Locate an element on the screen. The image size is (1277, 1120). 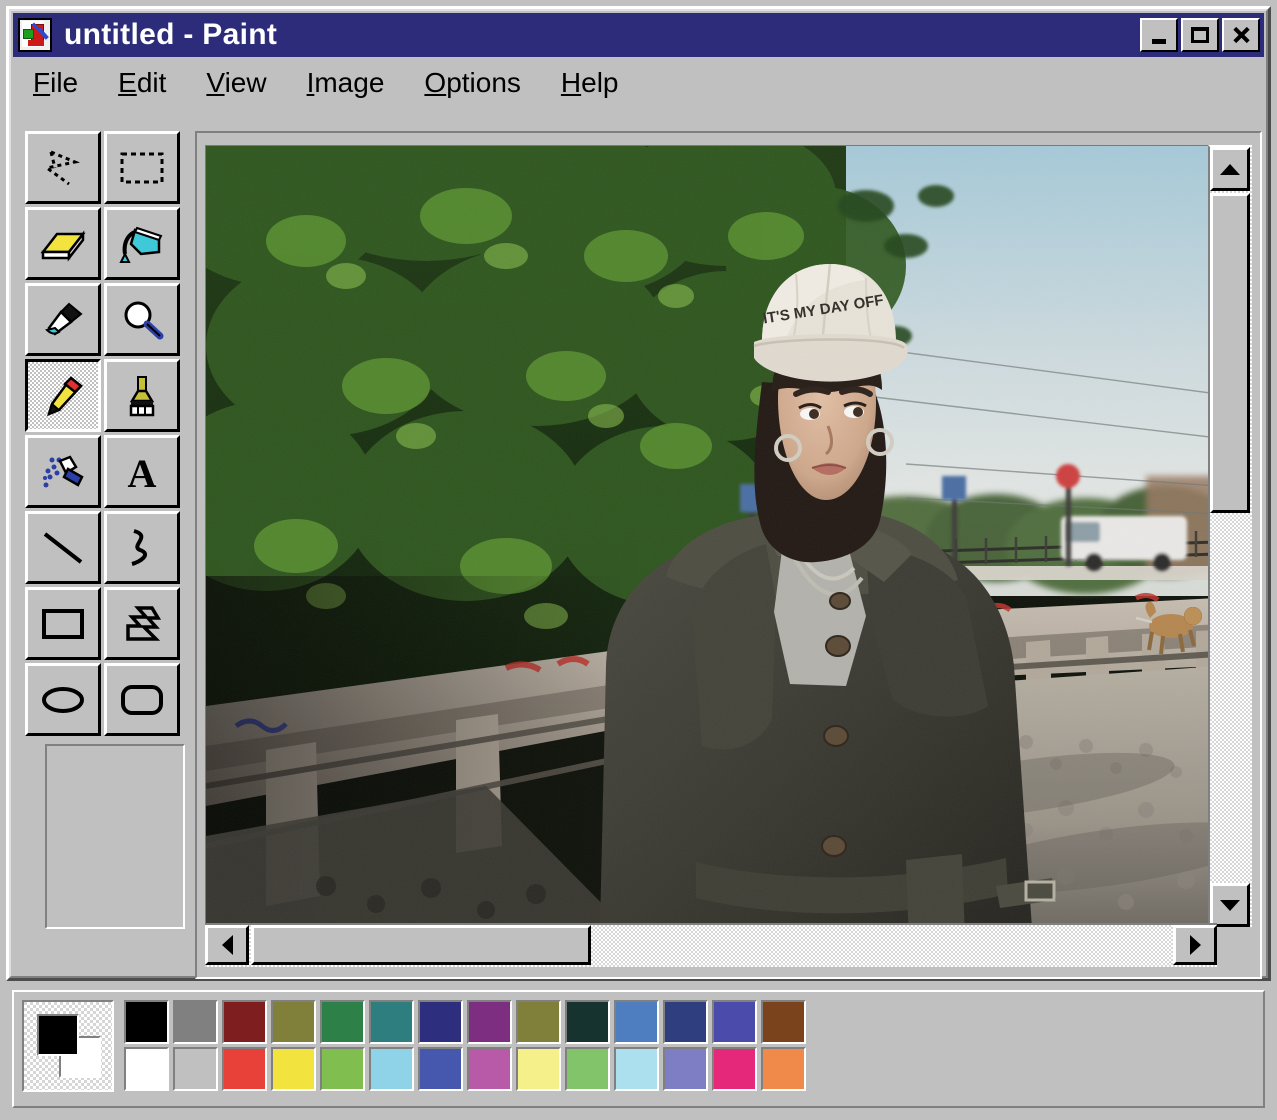
rounded-rectangle-icon is located at coordinates (142, 699).